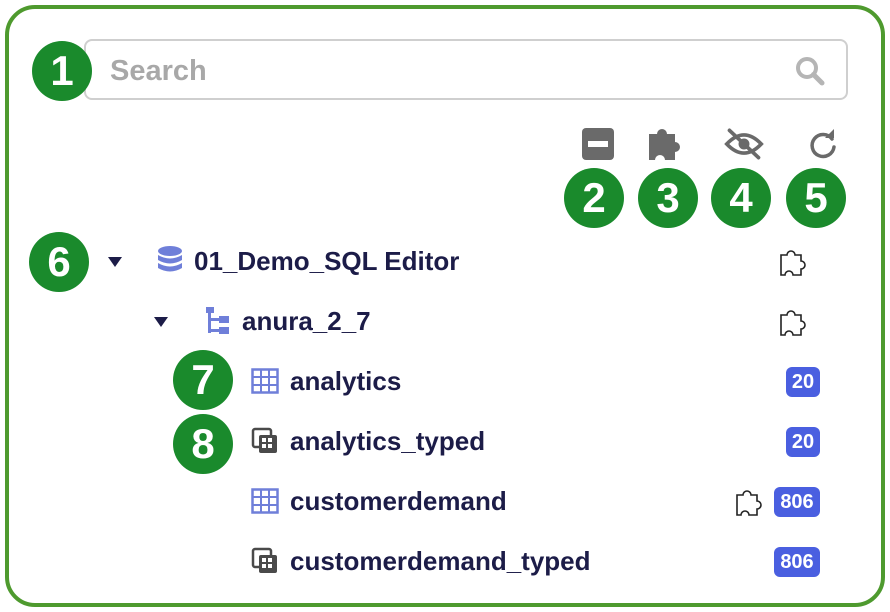 The width and height of the screenshot is (890, 612). I want to click on tree-item-label: anura_2_7, so click(306, 320).